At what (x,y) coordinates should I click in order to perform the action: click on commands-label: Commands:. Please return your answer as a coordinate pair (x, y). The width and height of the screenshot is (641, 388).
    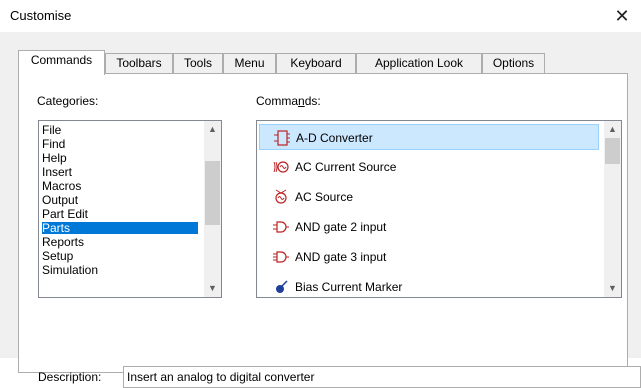
    Looking at the image, I should click on (288, 101).